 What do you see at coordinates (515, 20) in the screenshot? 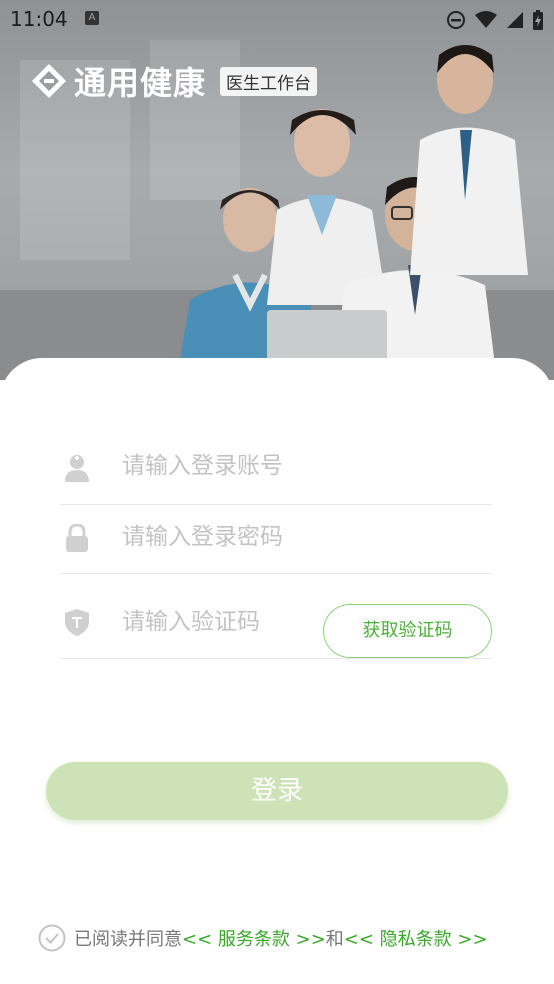
I see `cellular-signal-icon` at bounding box center [515, 20].